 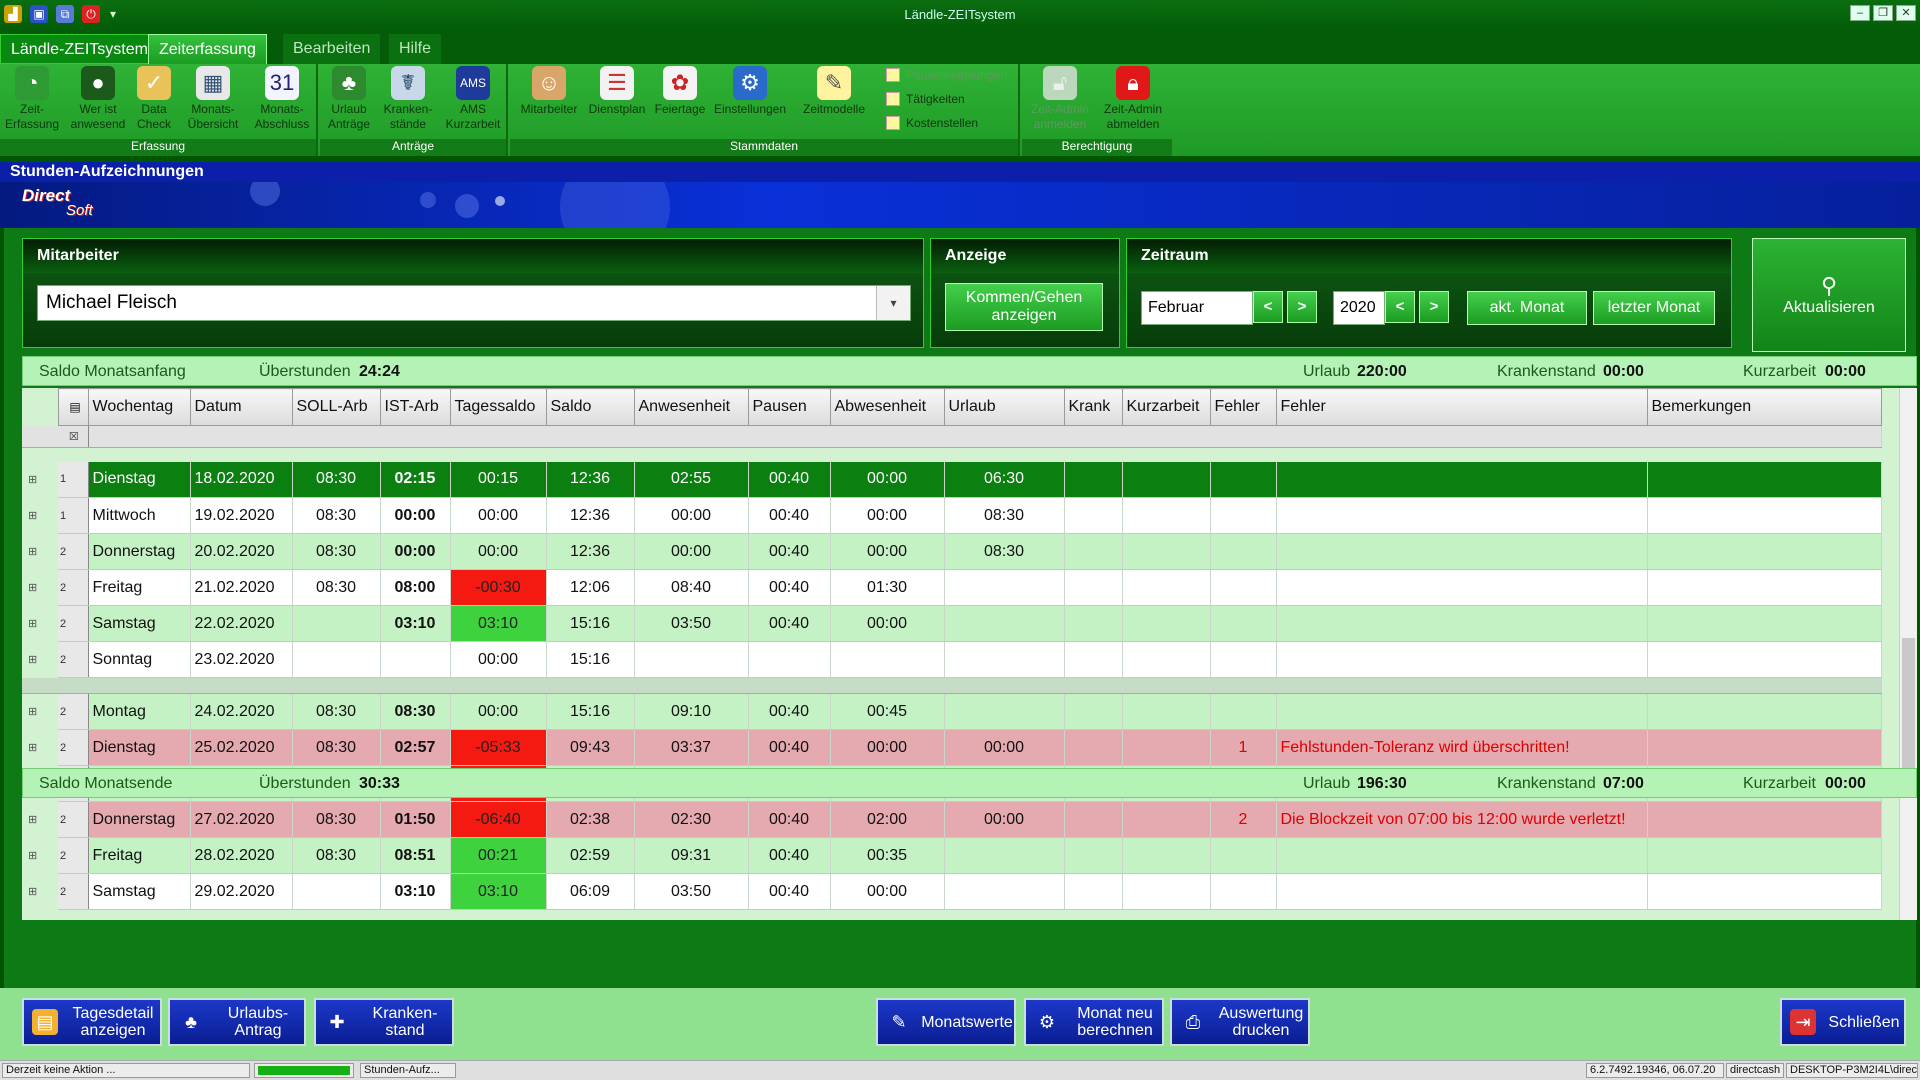 What do you see at coordinates (415, 407) in the screenshot?
I see `col-ist-arb: IST-Arb` at bounding box center [415, 407].